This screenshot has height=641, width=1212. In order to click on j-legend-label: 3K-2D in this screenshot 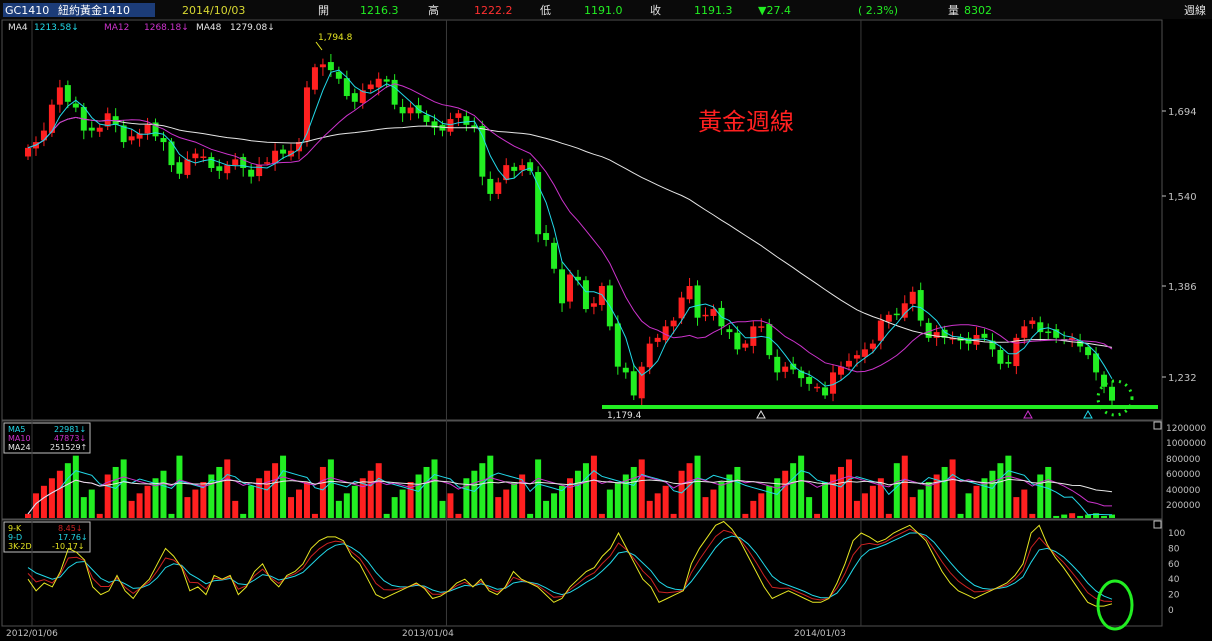, I will do `click(20, 546)`.